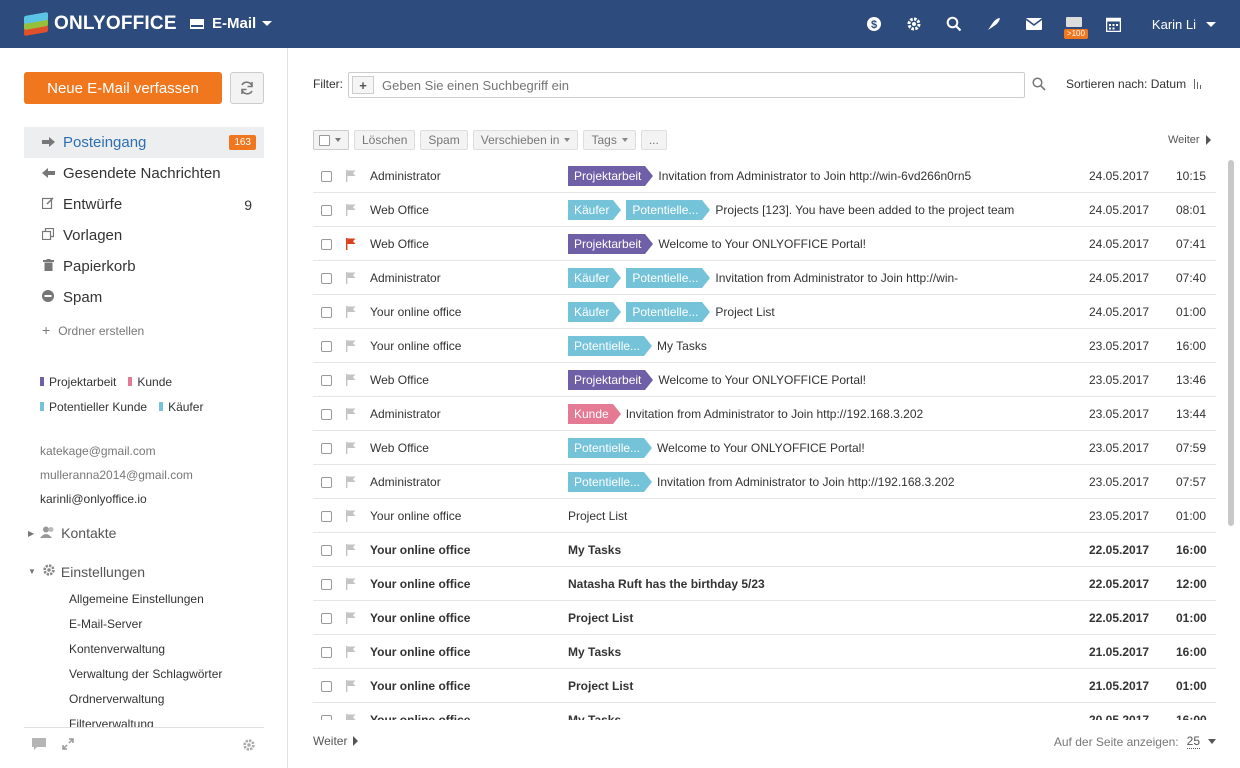 Image resolution: width=1240 pixels, height=768 pixels. Describe the element at coordinates (100, 24) in the screenshot. I see `onlyoffice-logo: ONLYOFFICE` at that location.